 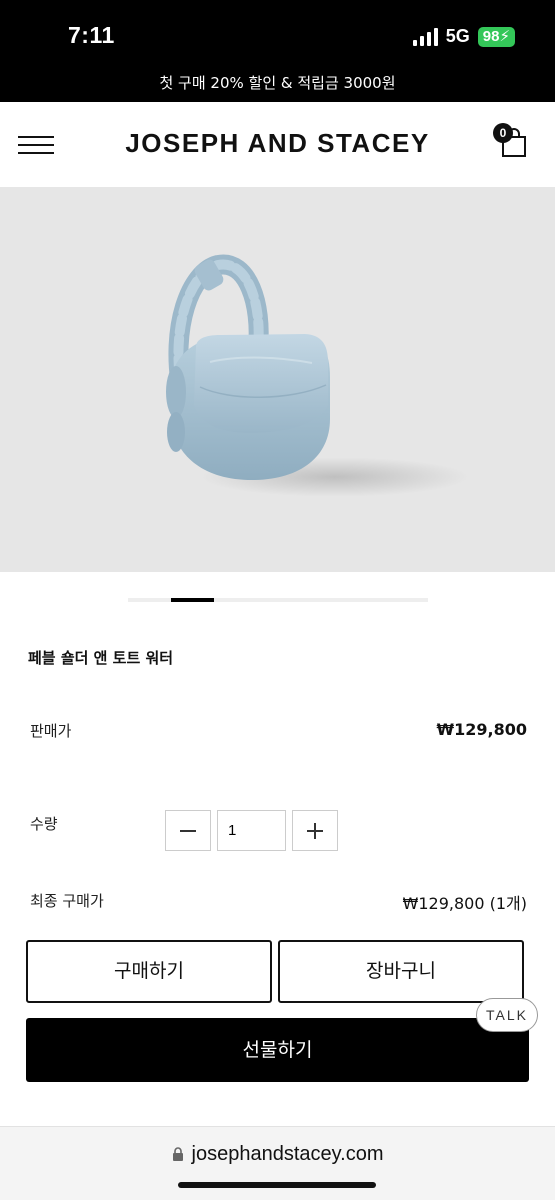 I want to click on total-value: ₩129,800 (1개), so click(x=464, y=903).